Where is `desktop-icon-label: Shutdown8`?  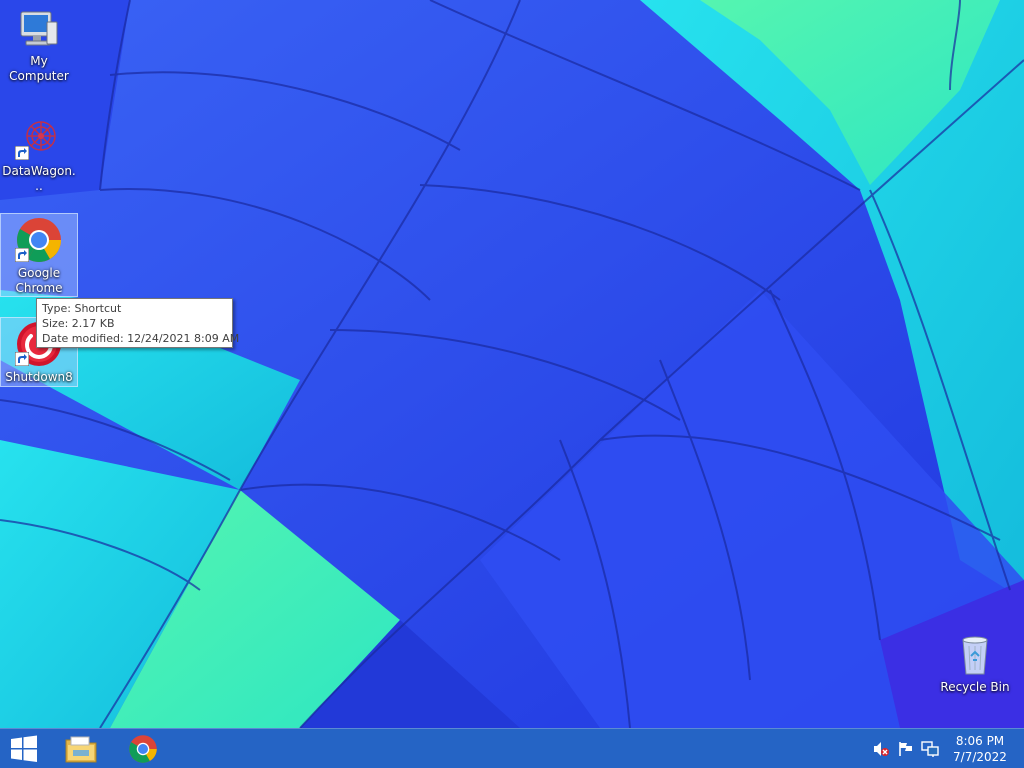 desktop-icon-label: Shutdown8 is located at coordinates (39, 377).